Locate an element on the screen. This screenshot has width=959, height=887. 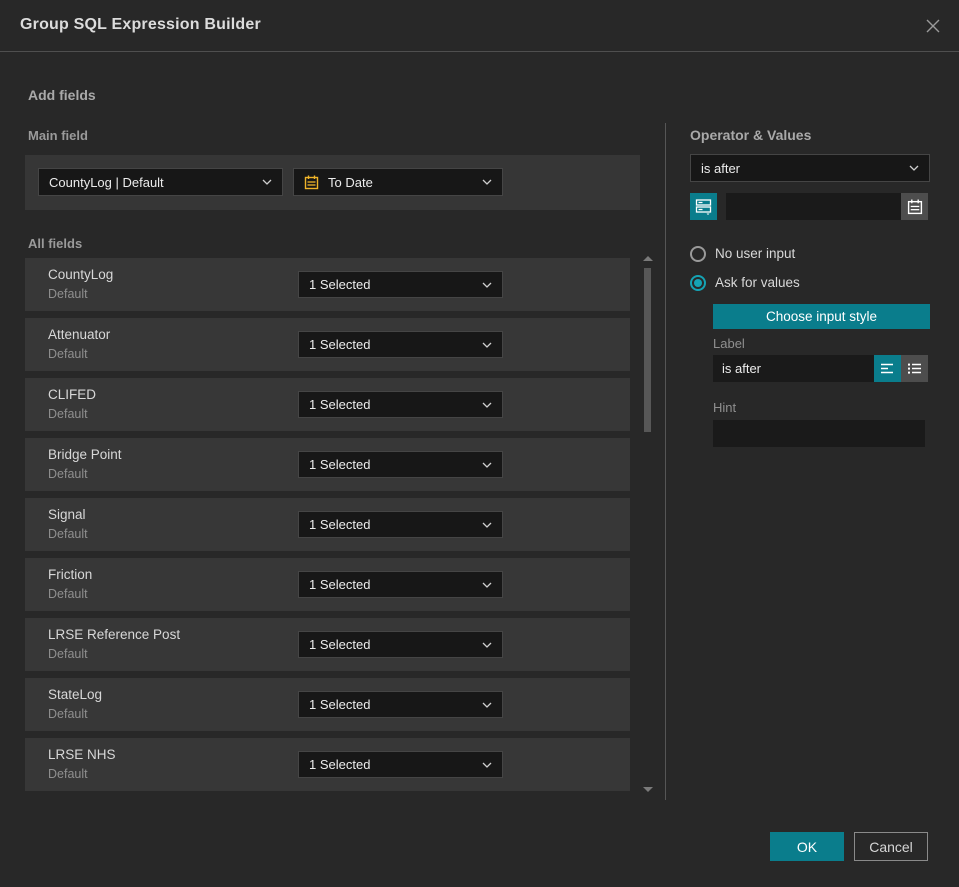
field-row: CountyLog Default 1 Selected is located at coordinates (327, 284).